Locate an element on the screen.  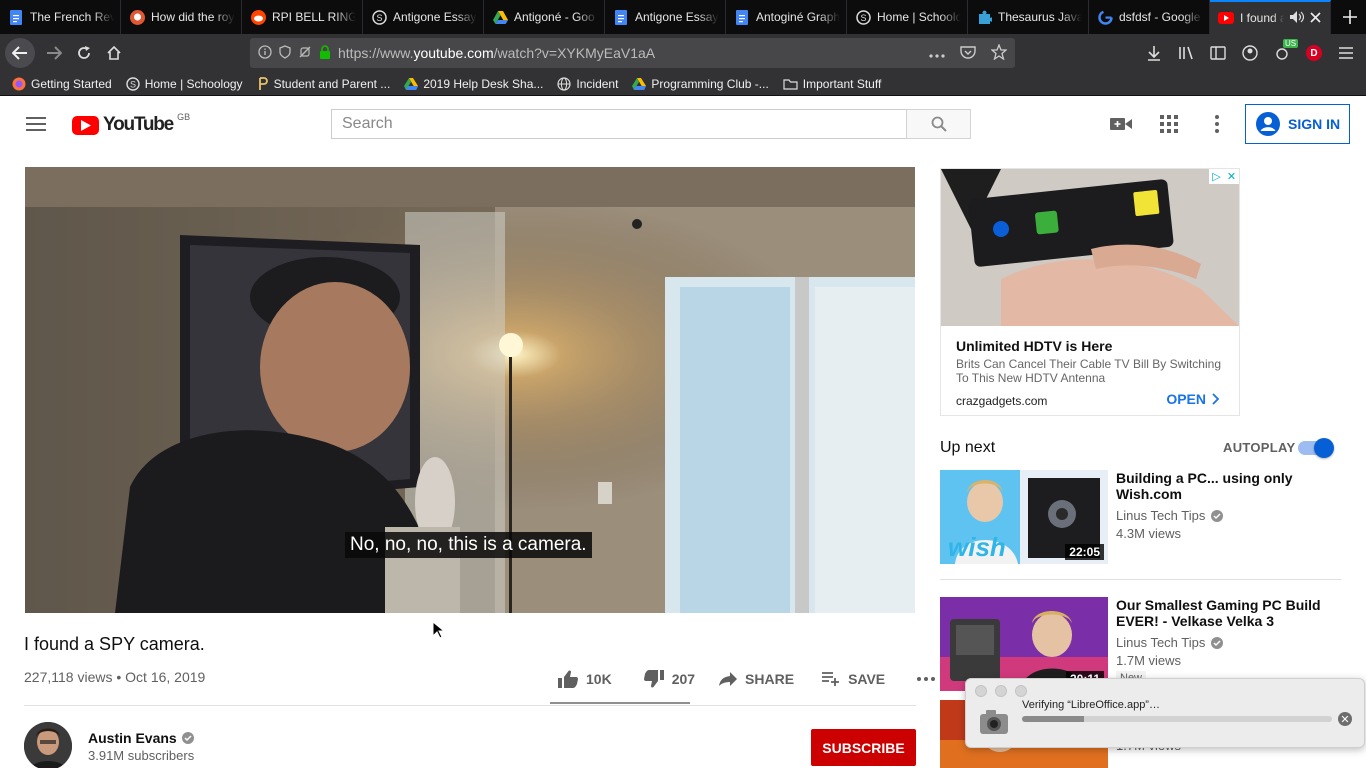
forward-button is located at coordinates (54, 53).